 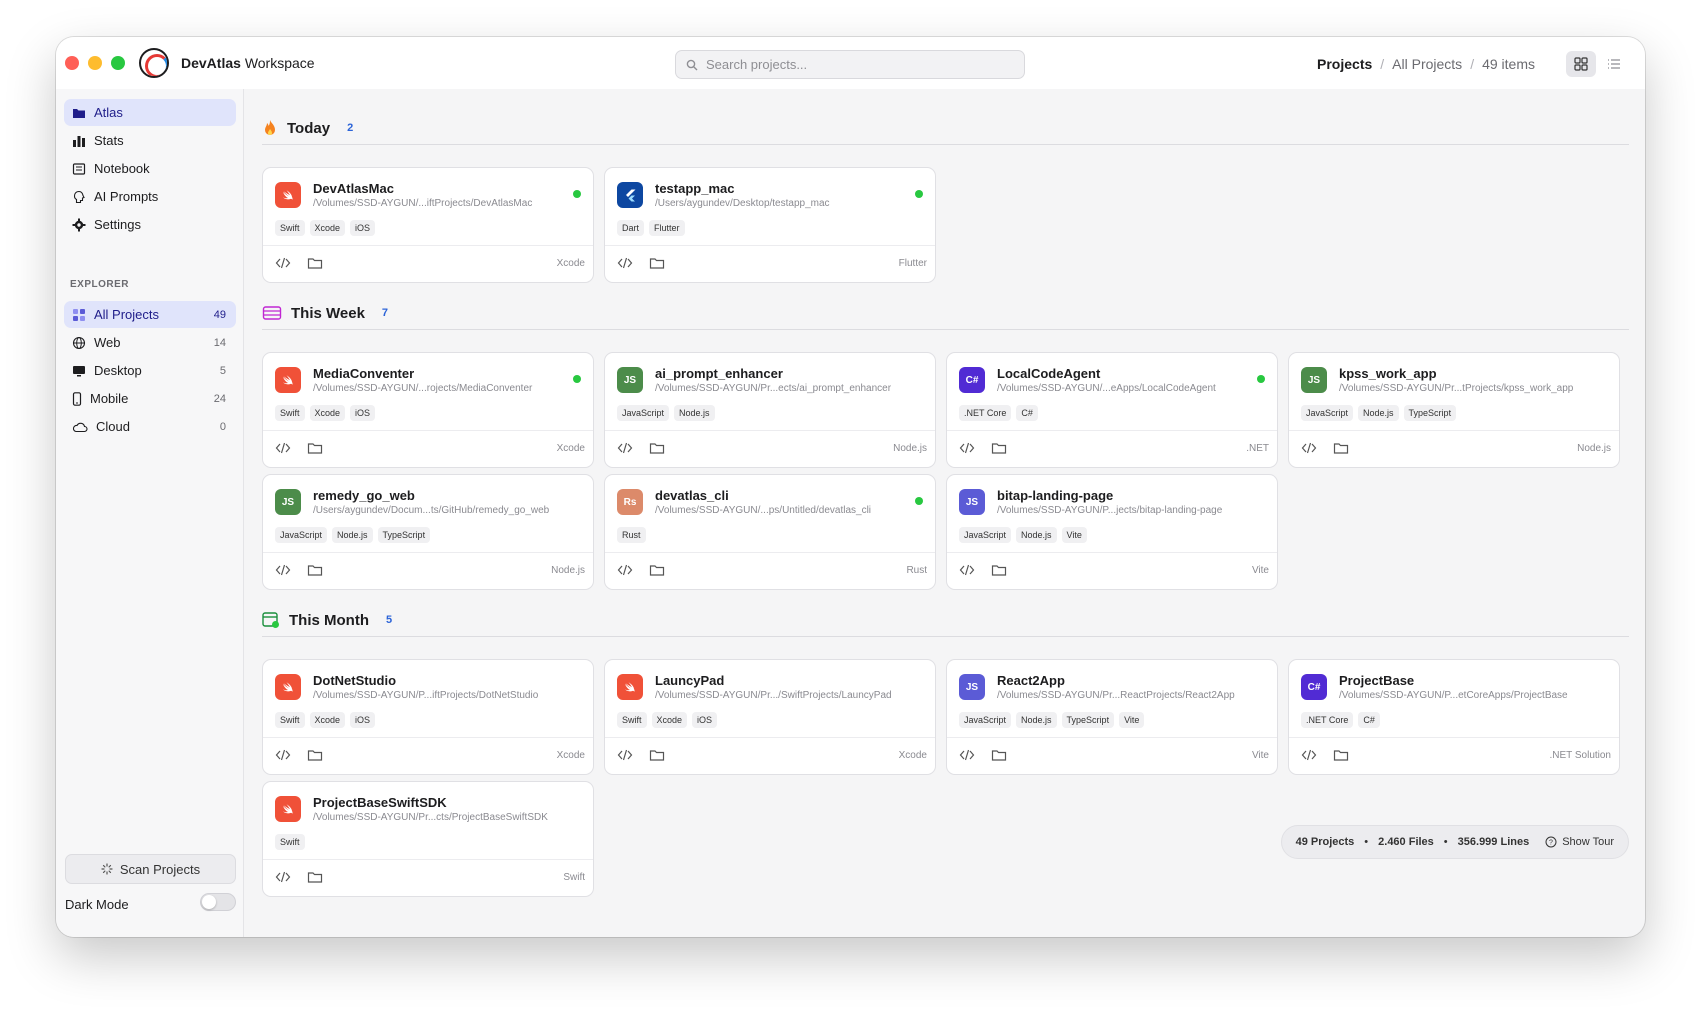 What do you see at coordinates (972, 502) in the screenshot?
I see `js-blue-icon: JS` at bounding box center [972, 502].